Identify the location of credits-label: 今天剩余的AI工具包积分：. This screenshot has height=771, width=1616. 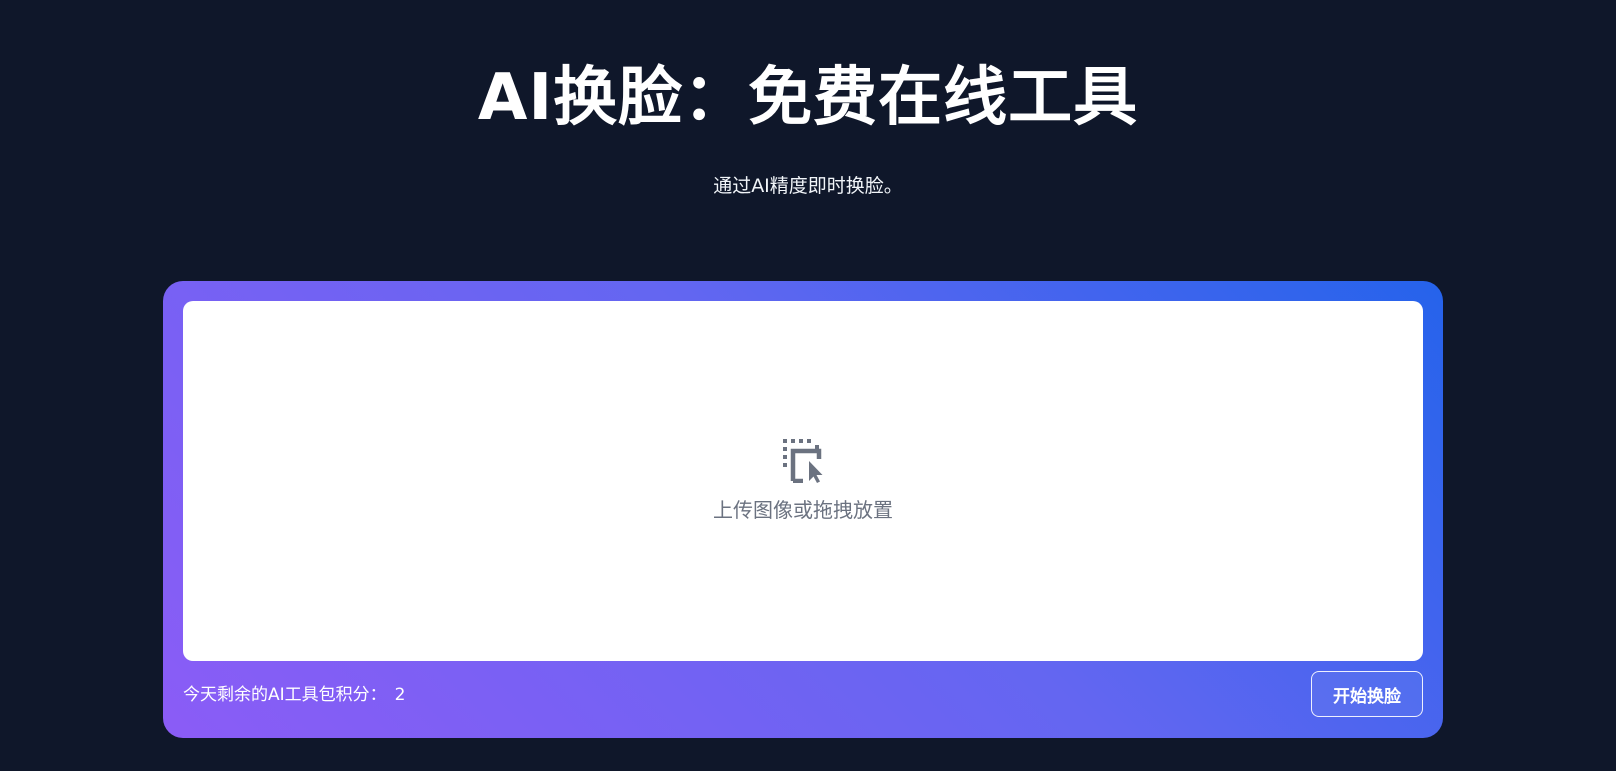
(285, 695).